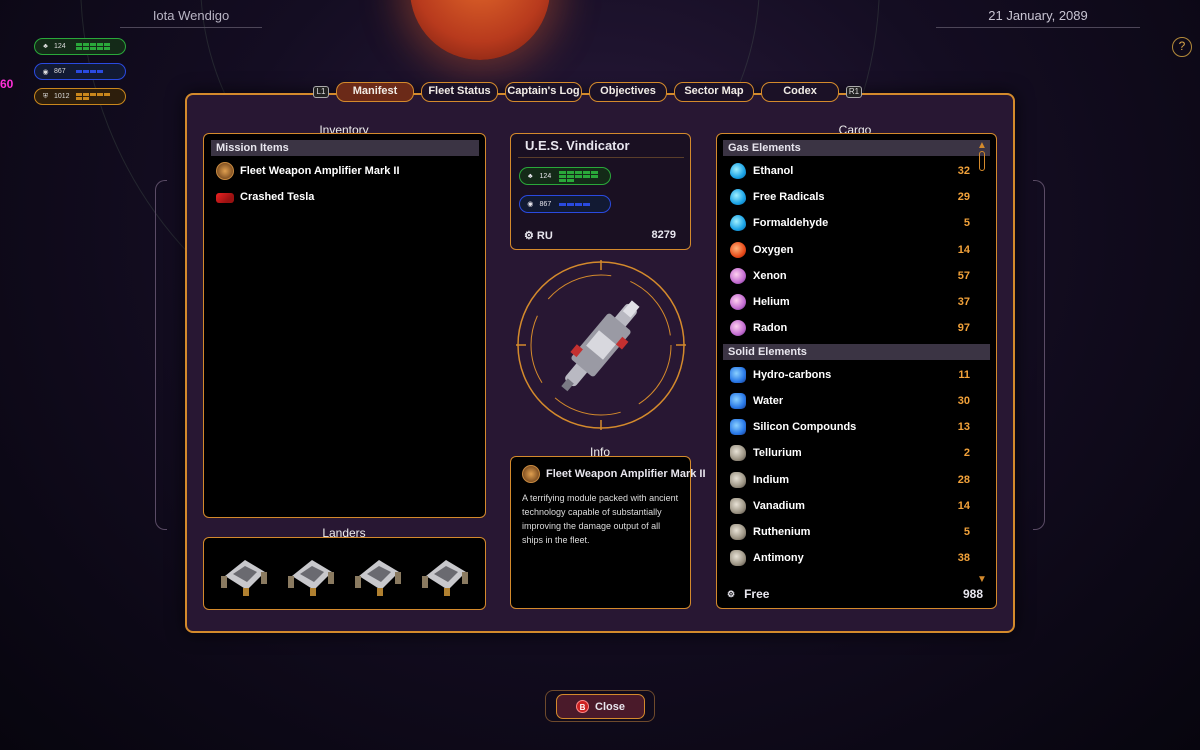 The image size is (1200, 750). What do you see at coordinates (850, 532) in the screenshot?
I see `cargo-row: Ruthenium 5` at bounding box center [850, 532].